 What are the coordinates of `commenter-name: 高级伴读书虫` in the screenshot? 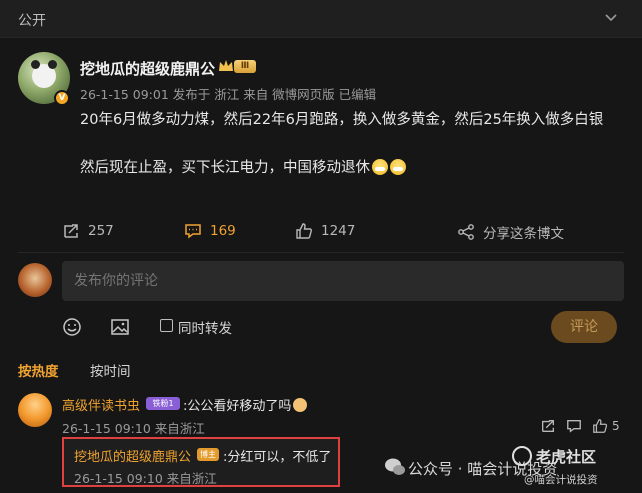 It's located at (101, 404).